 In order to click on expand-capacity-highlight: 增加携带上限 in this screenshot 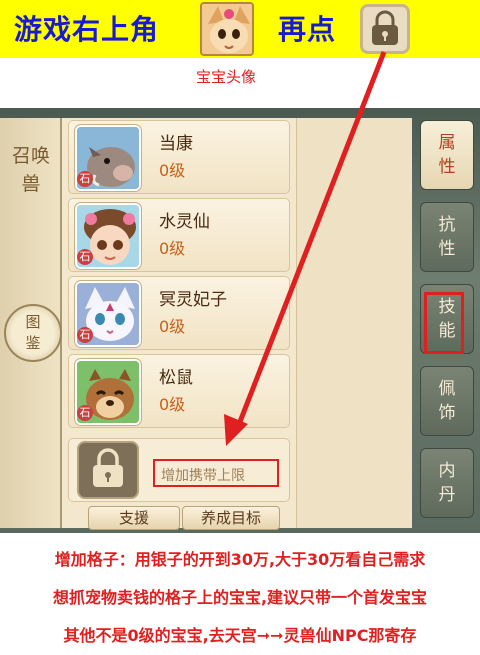, I will do `click(216, 473)`.